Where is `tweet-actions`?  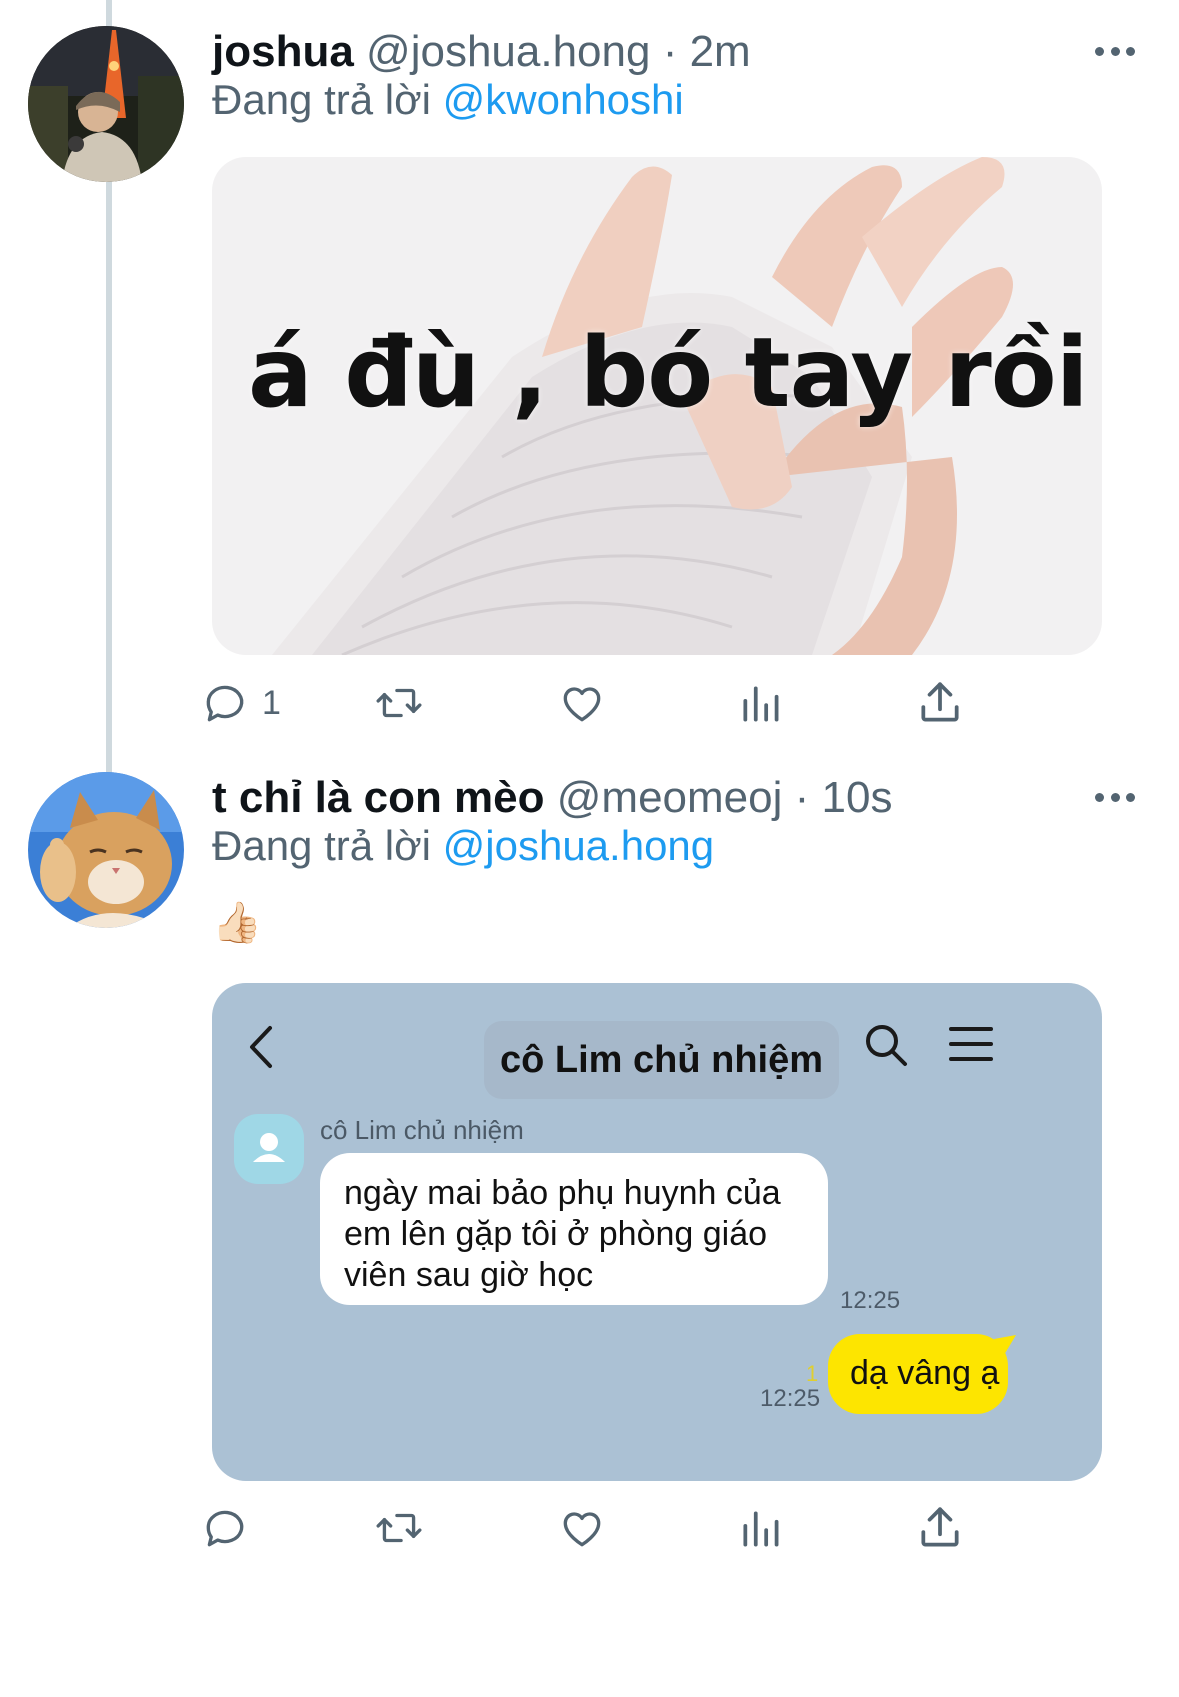 tweet-actions is located at coordinates (649, 1528).